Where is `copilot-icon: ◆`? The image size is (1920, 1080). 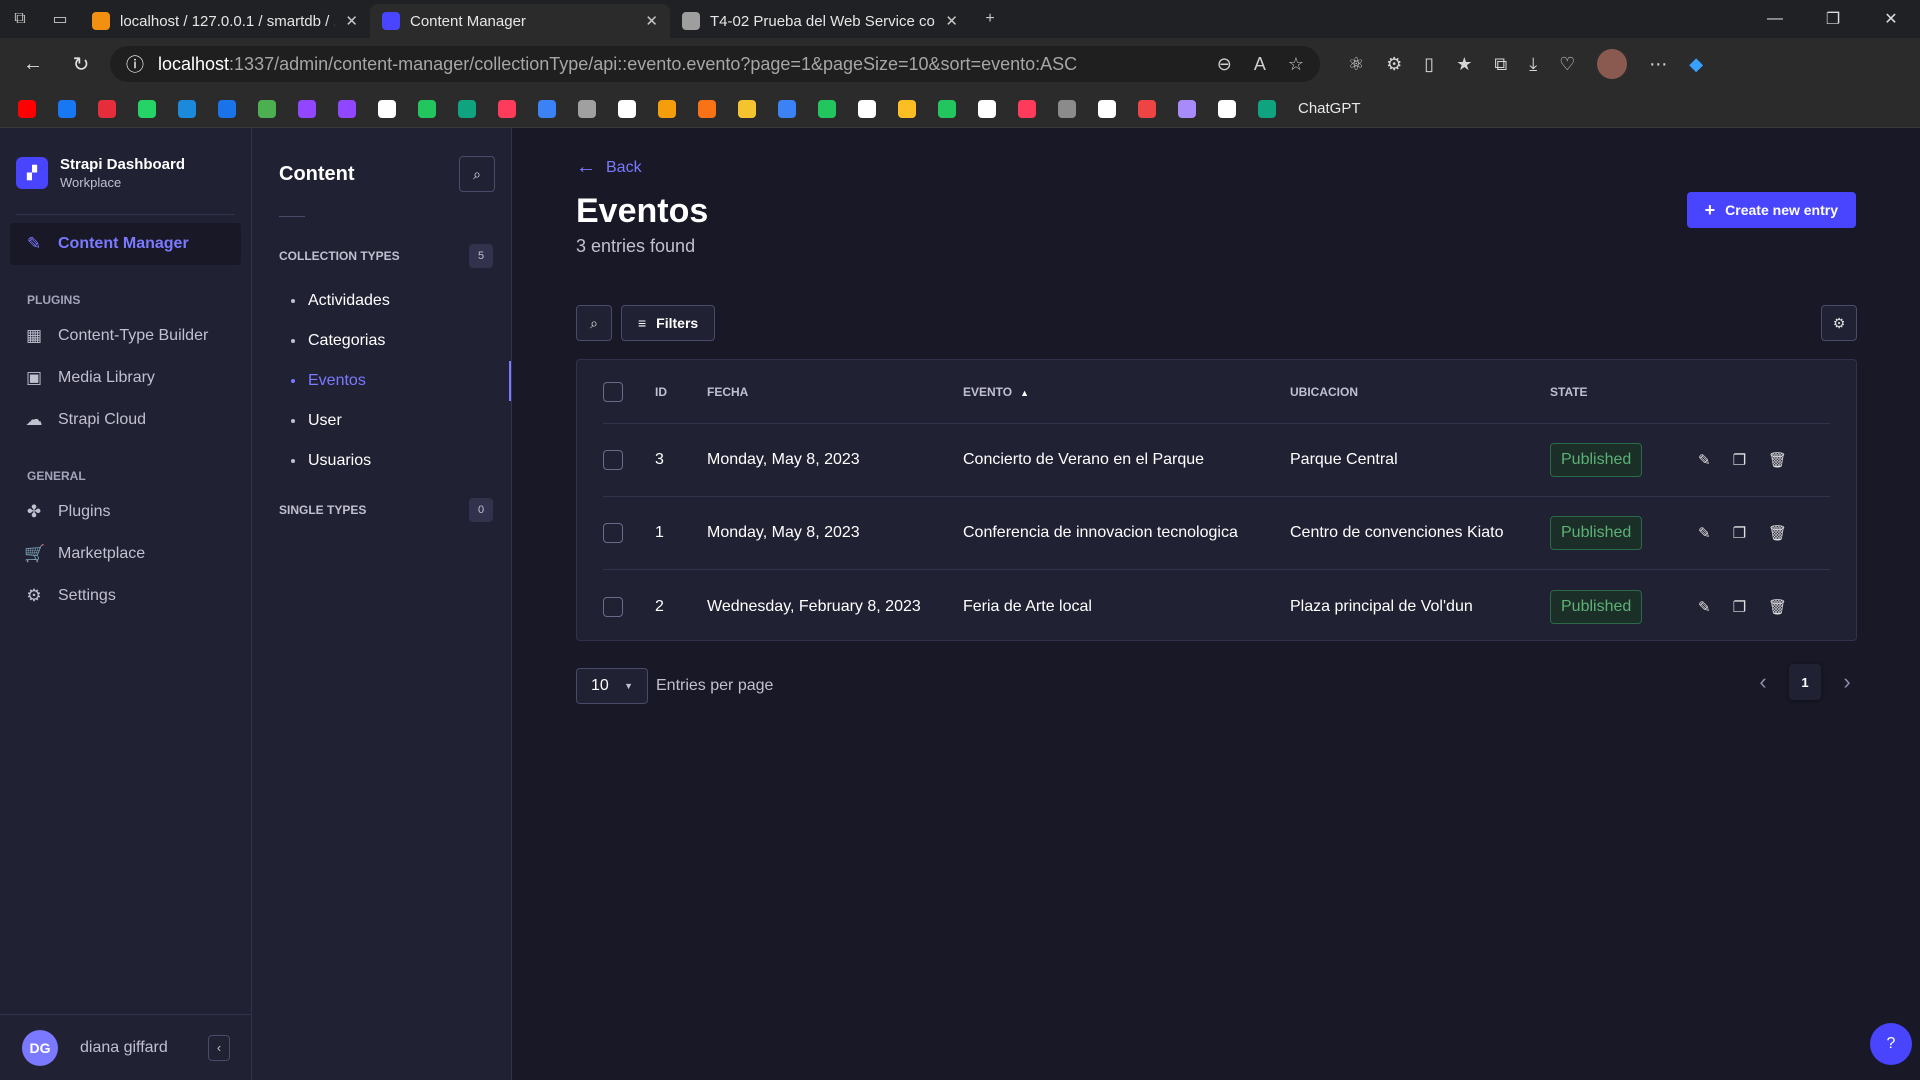 copilot-icon: ◆ is located at coordinates (1696, 64).